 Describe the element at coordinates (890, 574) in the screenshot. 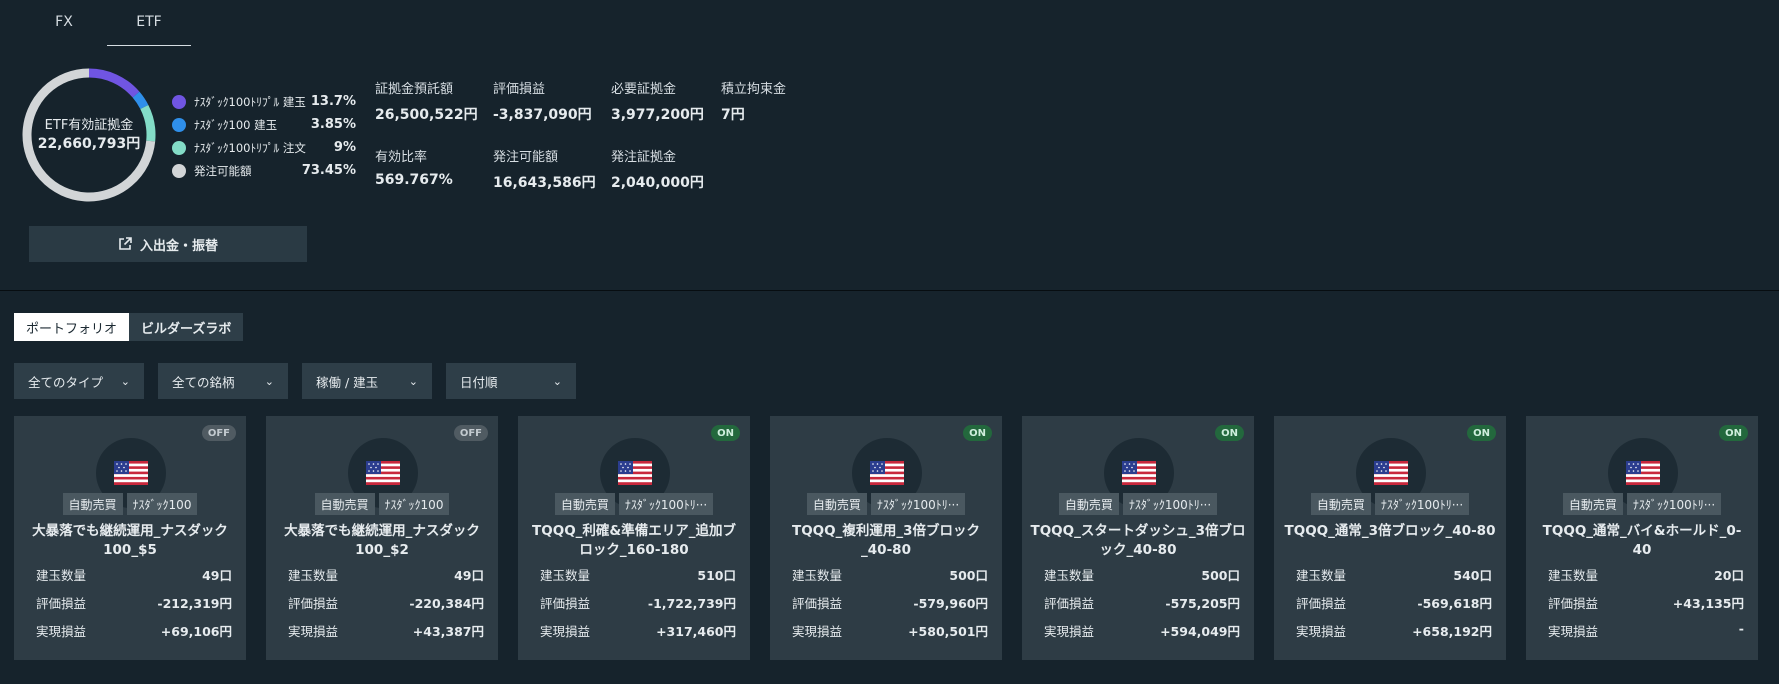

I see `row-quantity: 建玉数量 500口` at that location.